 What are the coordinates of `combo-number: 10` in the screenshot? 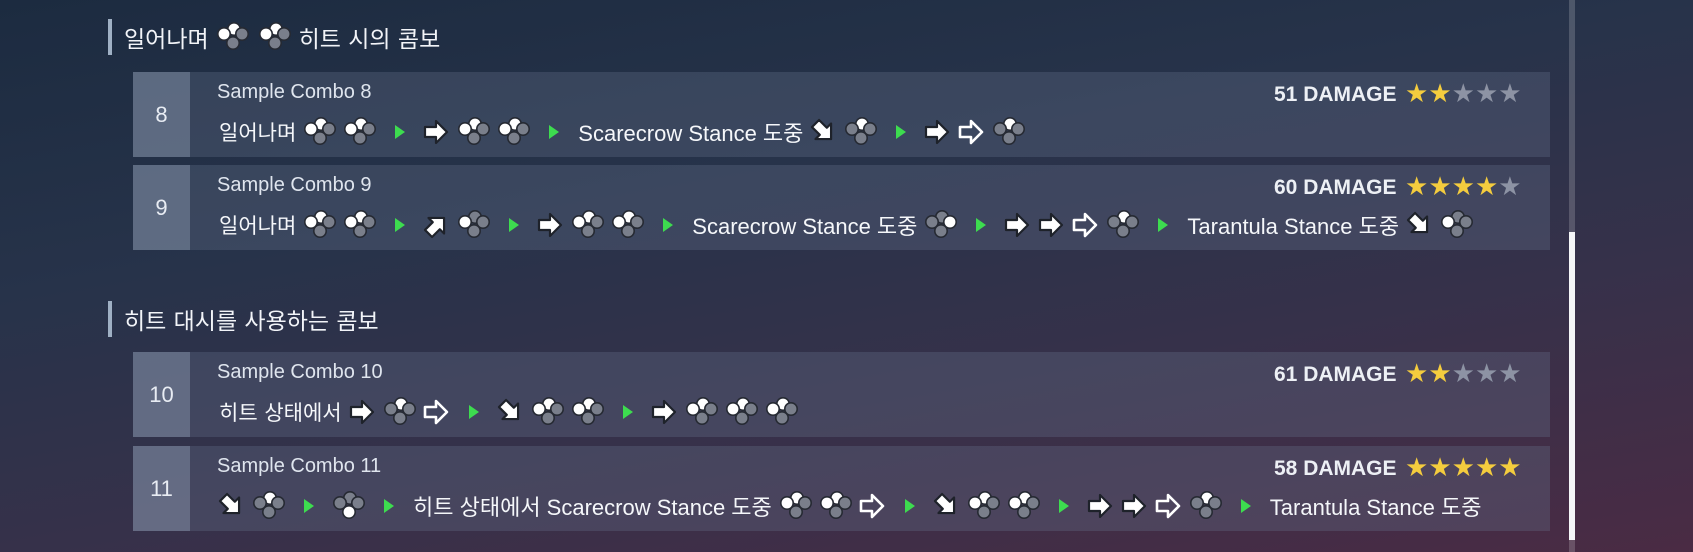 It's located at (161, 394).